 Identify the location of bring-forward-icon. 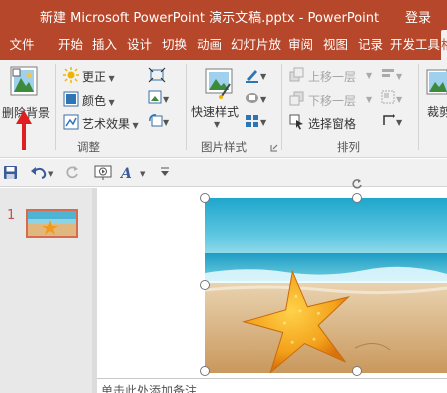
(297, 76).